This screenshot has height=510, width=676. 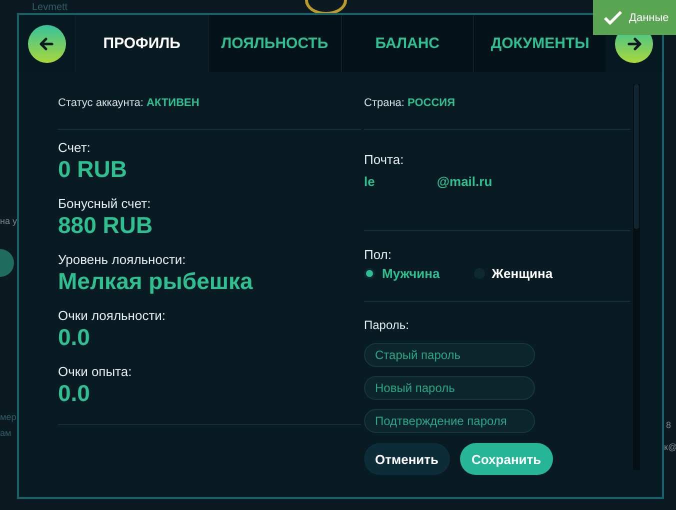 What do you see at coordinates (636, 277) in the screenshot?
I see `scrollbar` at bounding box center [636, 277].